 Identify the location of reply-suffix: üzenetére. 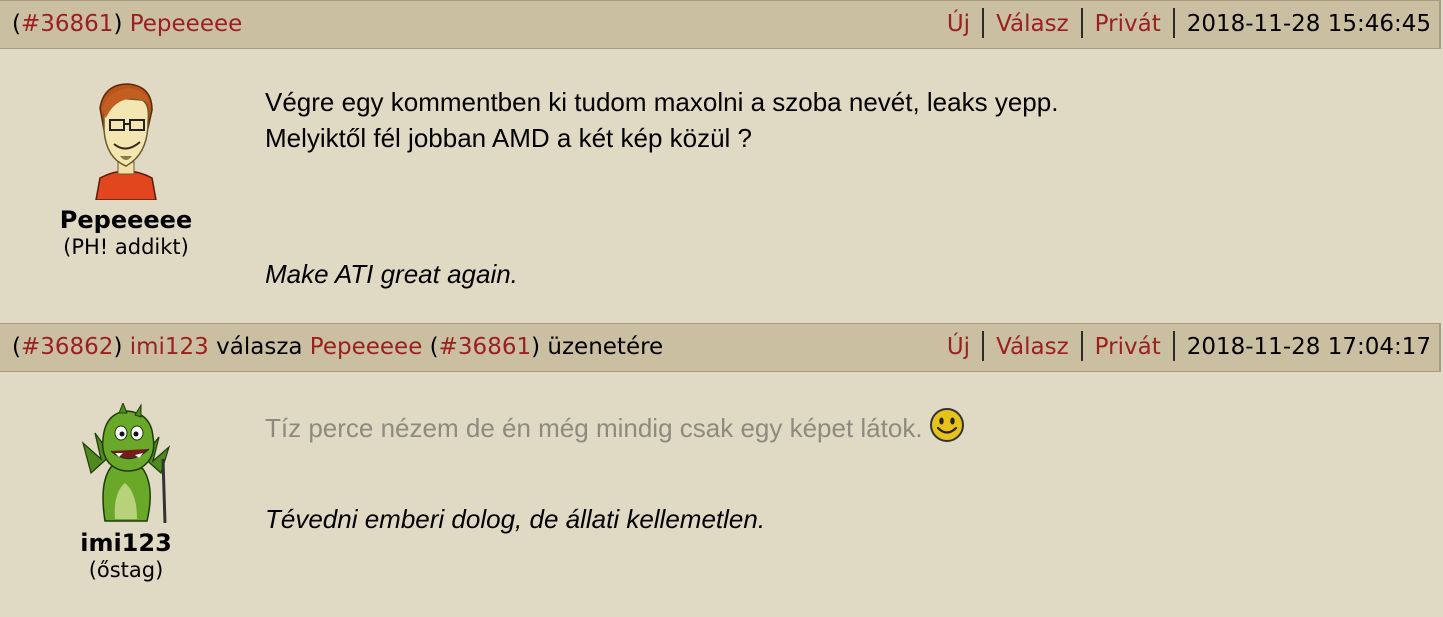
(605, 347).